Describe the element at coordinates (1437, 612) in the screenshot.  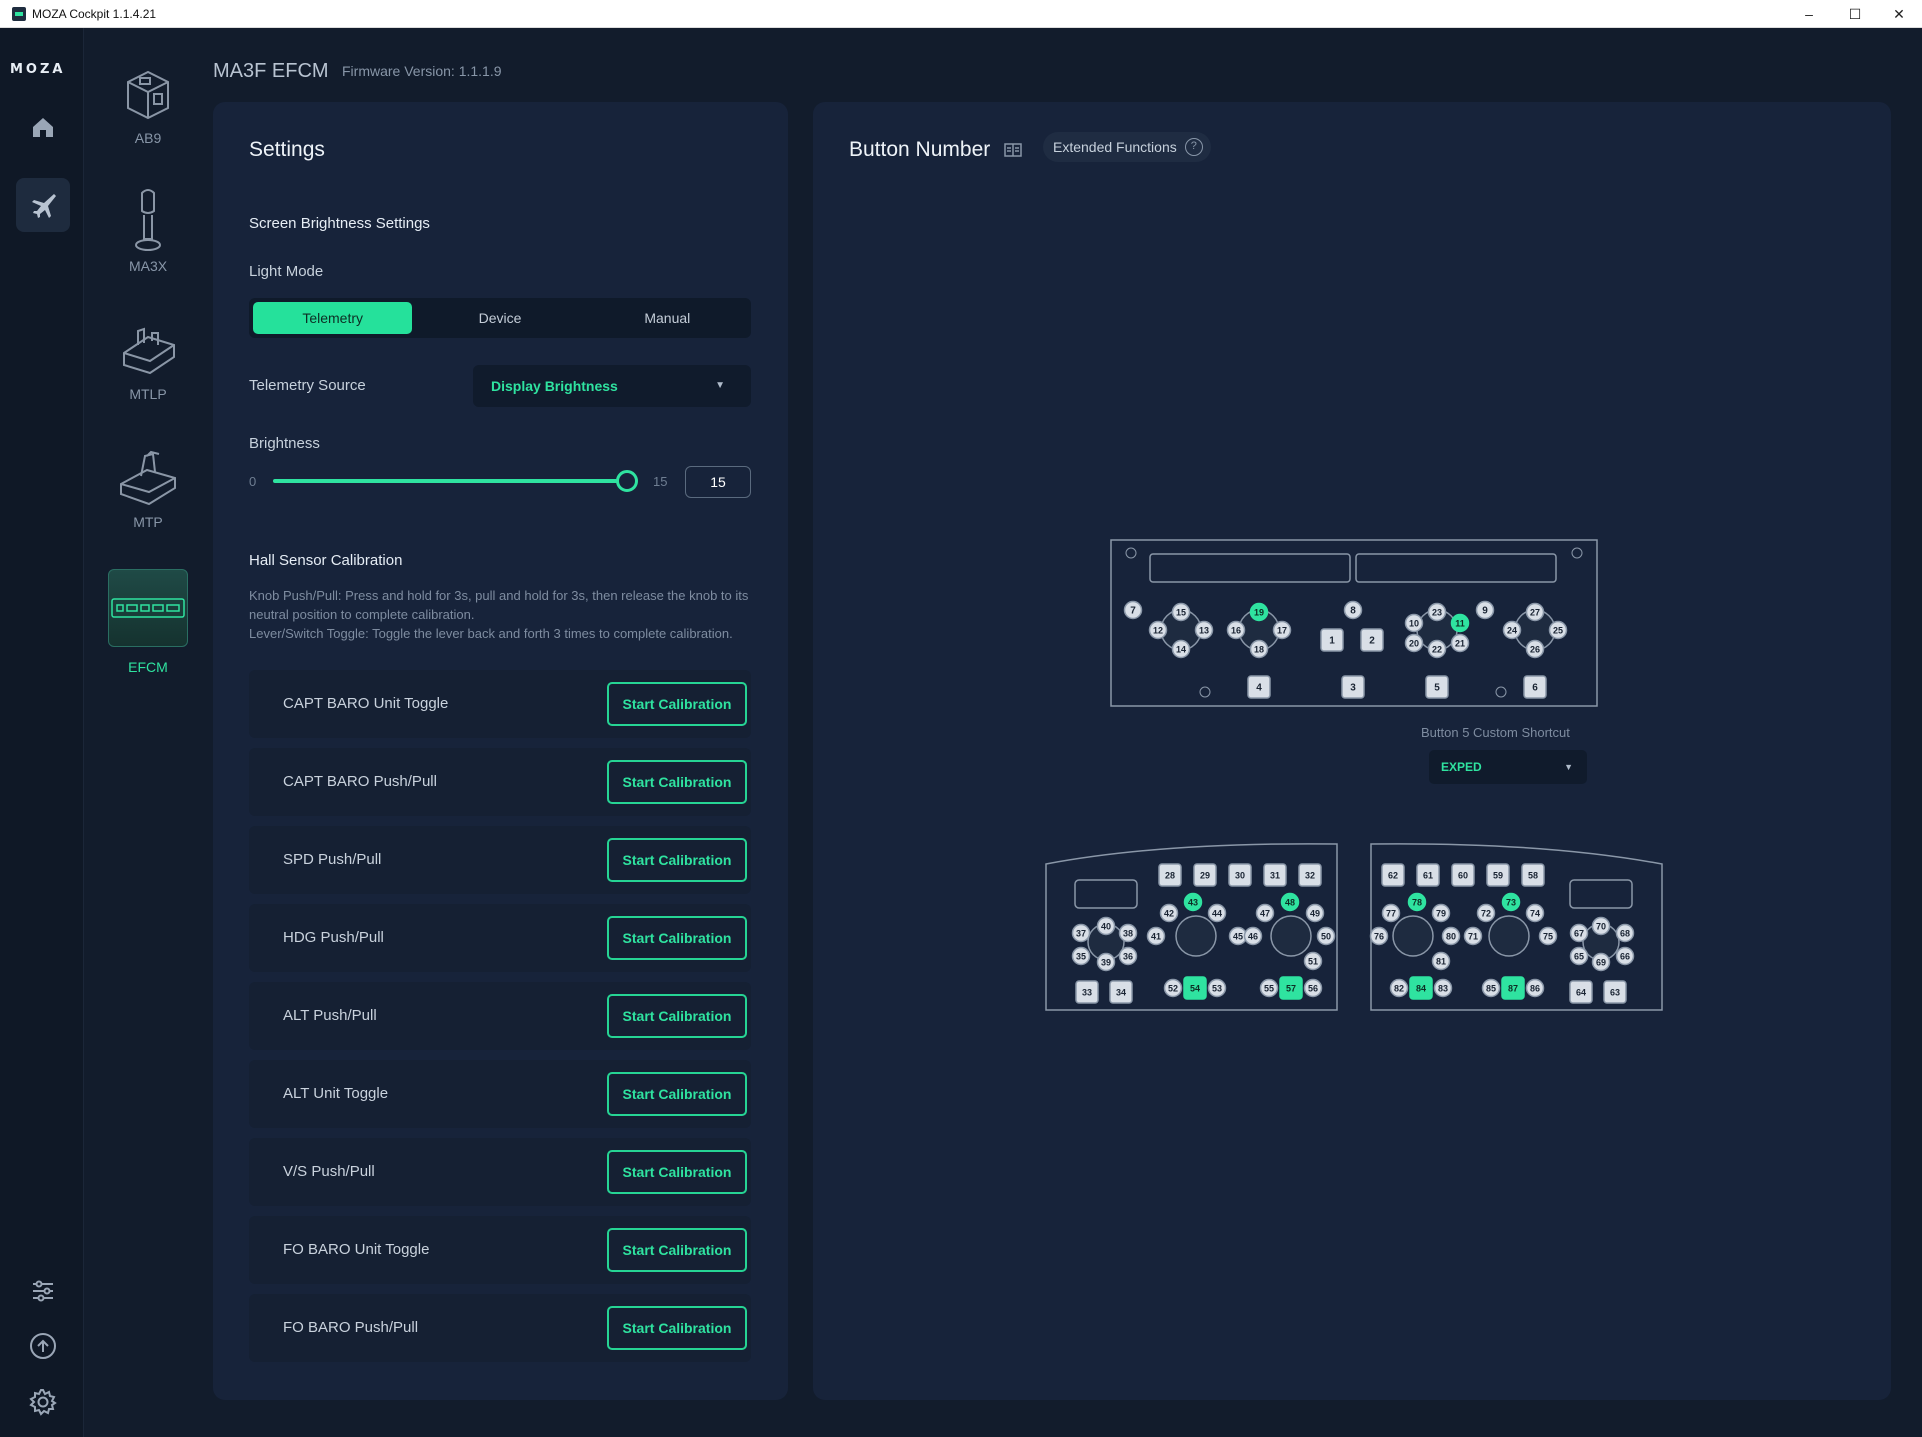
I see `button-marker-23: 23` at that location.